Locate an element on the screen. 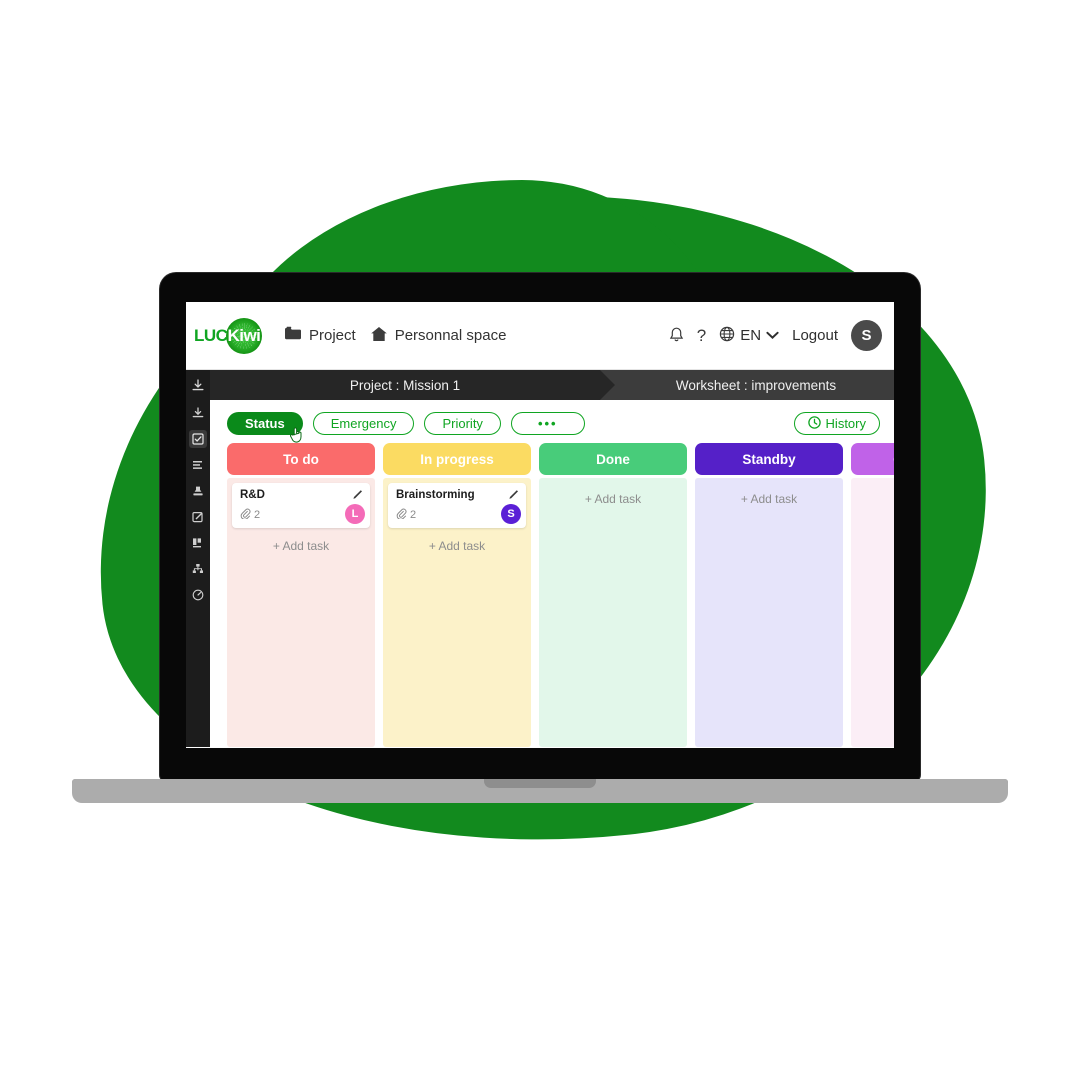  header-actions: ? EN Logout S is located at coordinates (775, 335).